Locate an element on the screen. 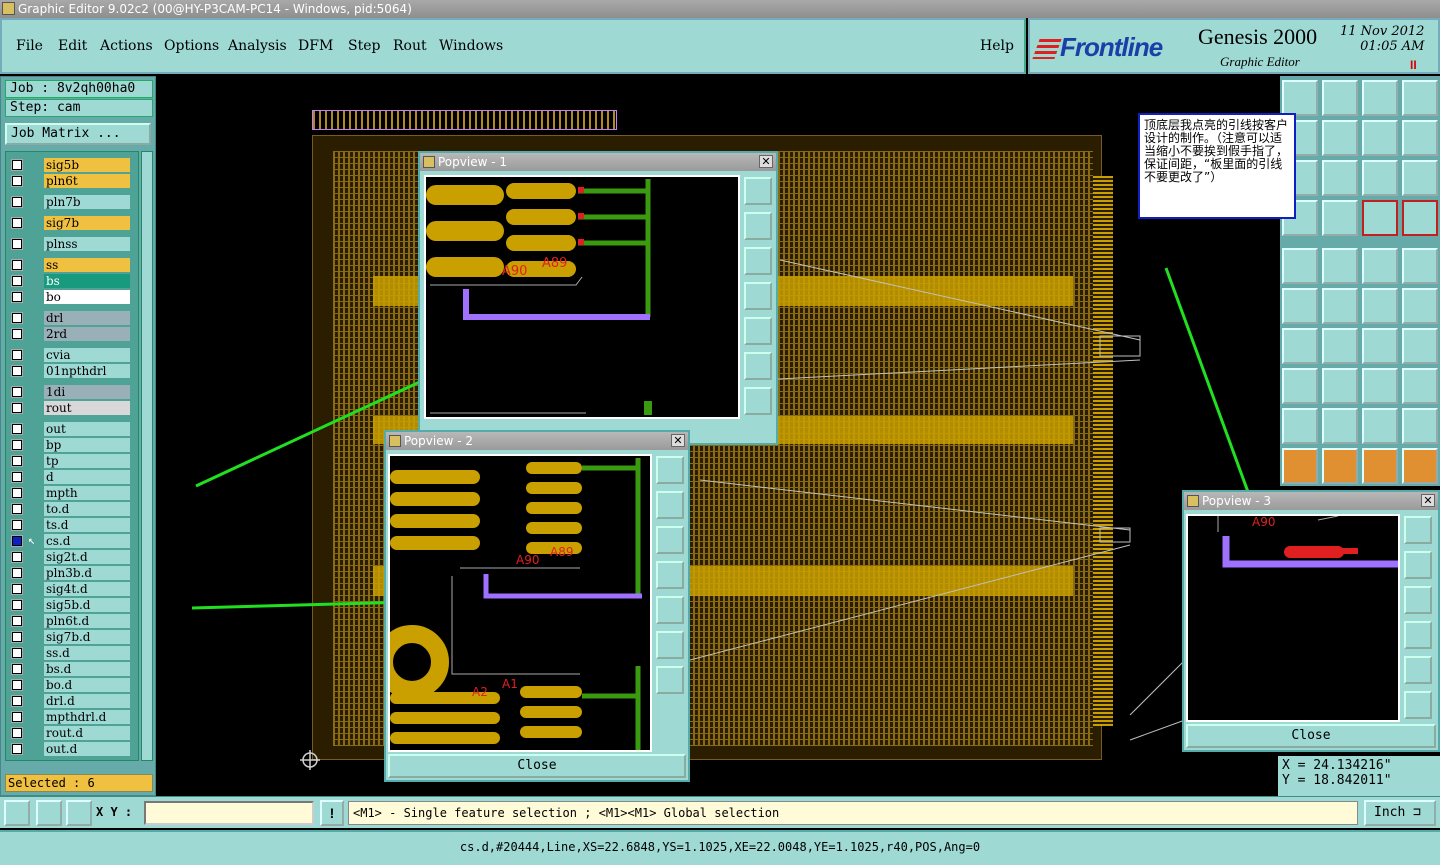 This screenshot has width=1440, height=865. popview-3-toolbar is located at coordinates (1419, 621).